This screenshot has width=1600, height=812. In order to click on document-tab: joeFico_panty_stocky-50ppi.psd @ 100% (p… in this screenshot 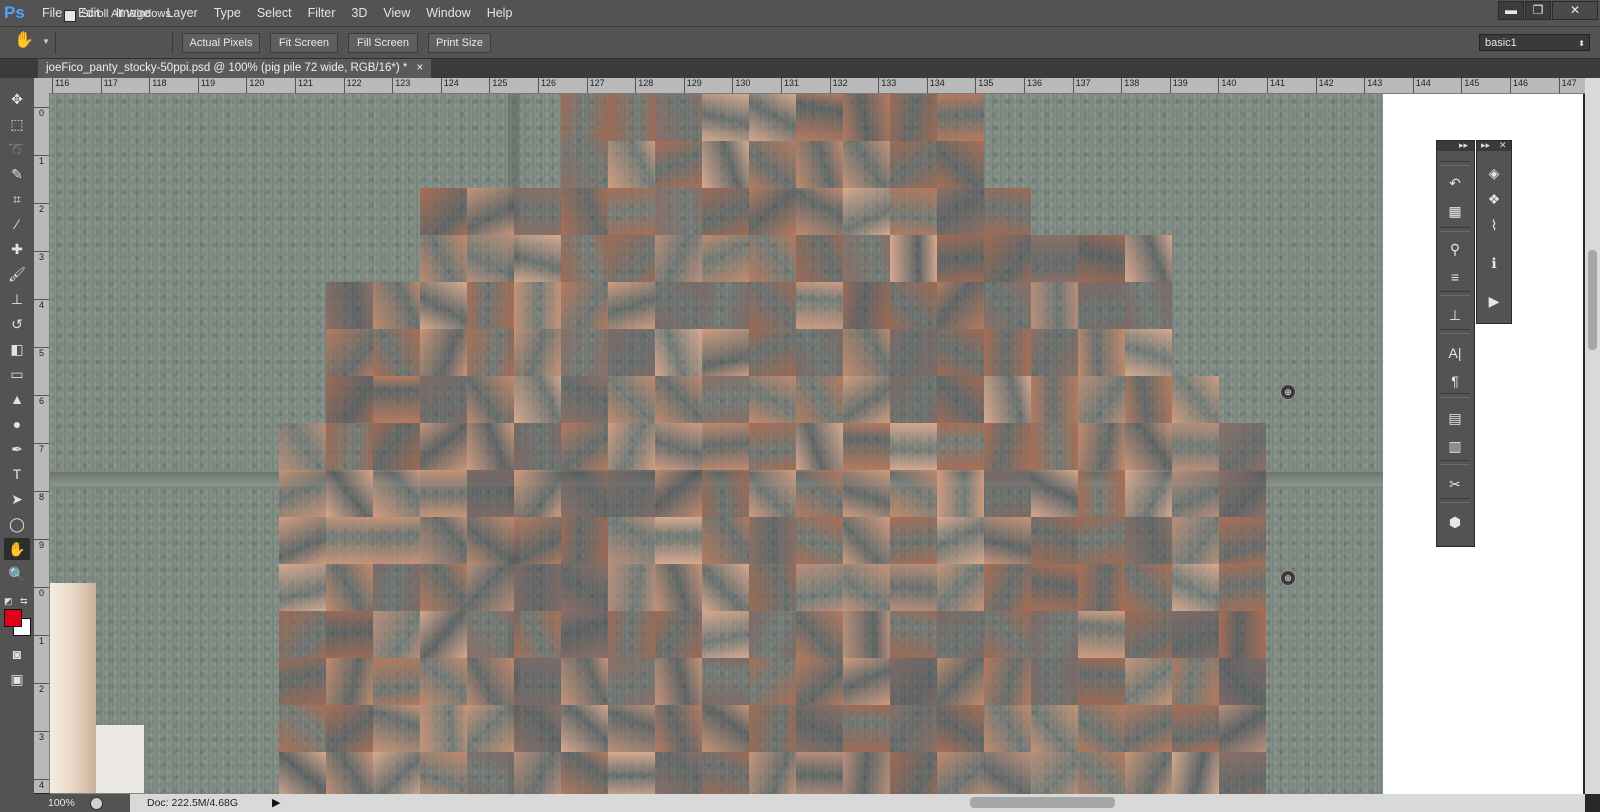, I will do `click(235, 68)`.